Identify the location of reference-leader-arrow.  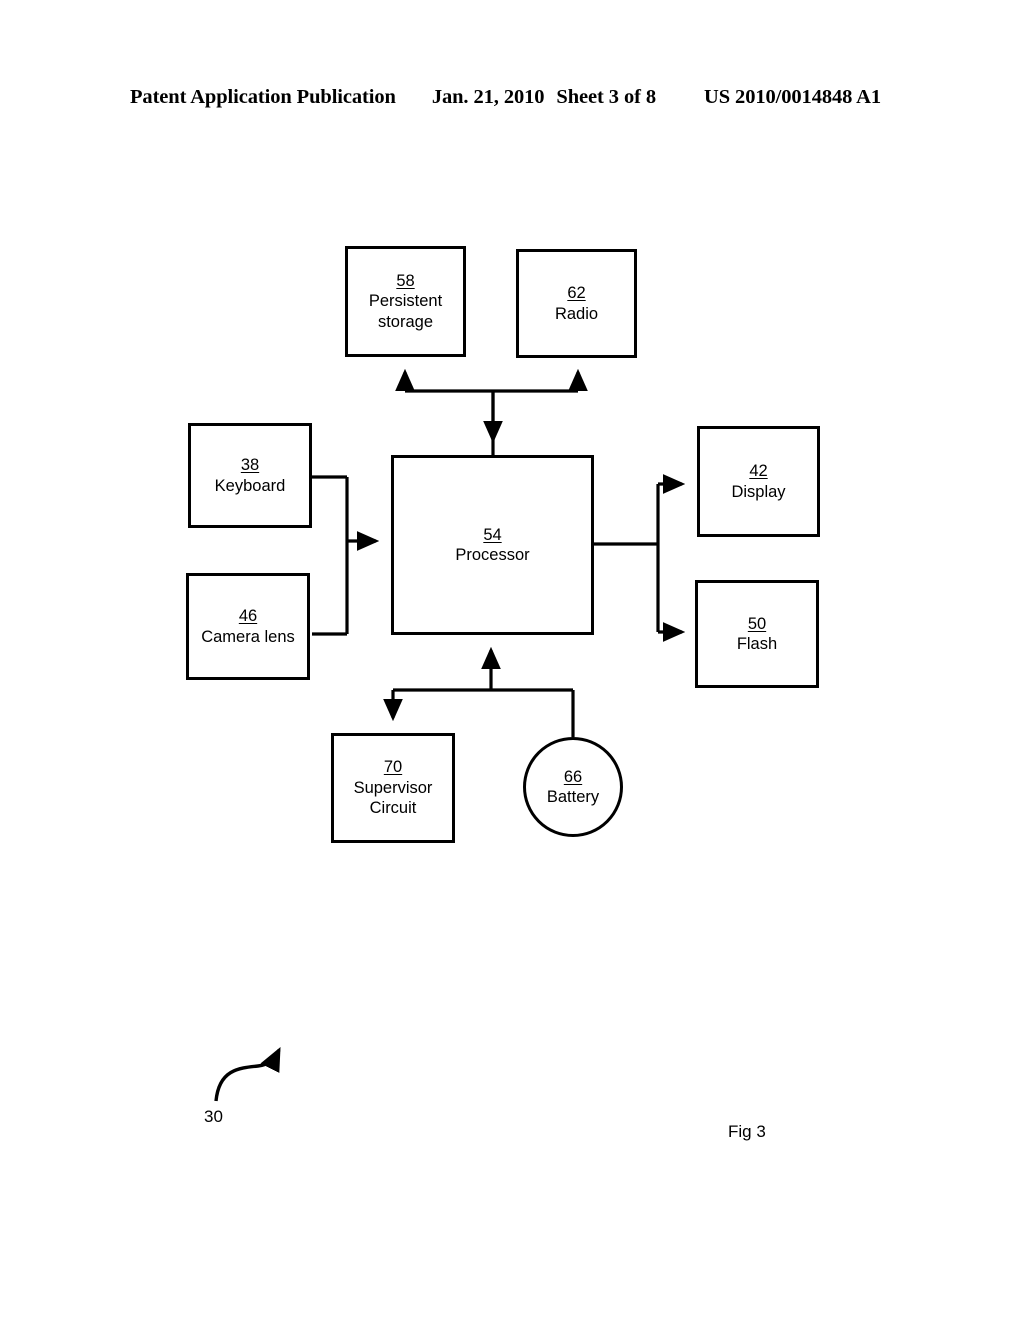
(247, 1074).